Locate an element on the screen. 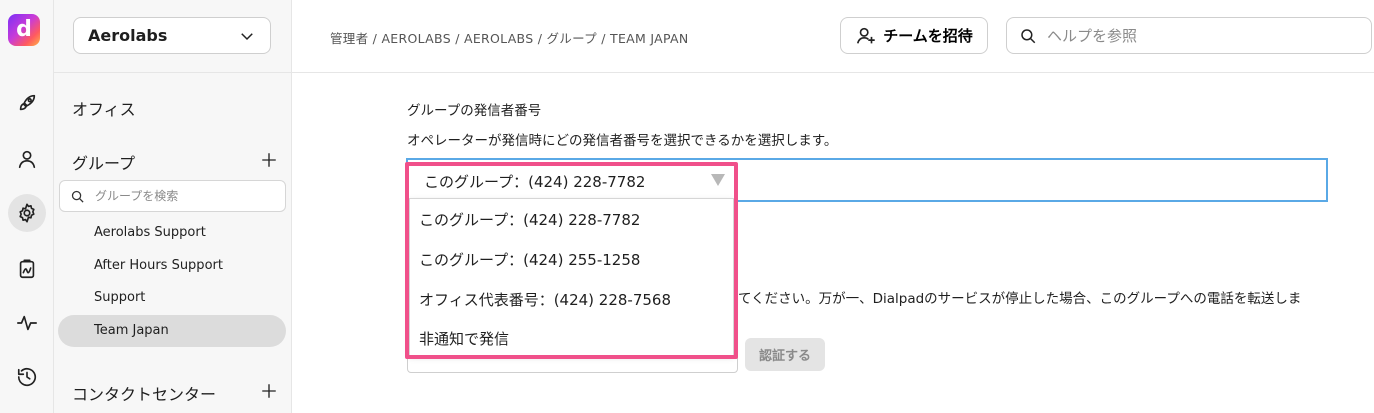  dropdown-caret-icon is located at coordinates (718, 180).